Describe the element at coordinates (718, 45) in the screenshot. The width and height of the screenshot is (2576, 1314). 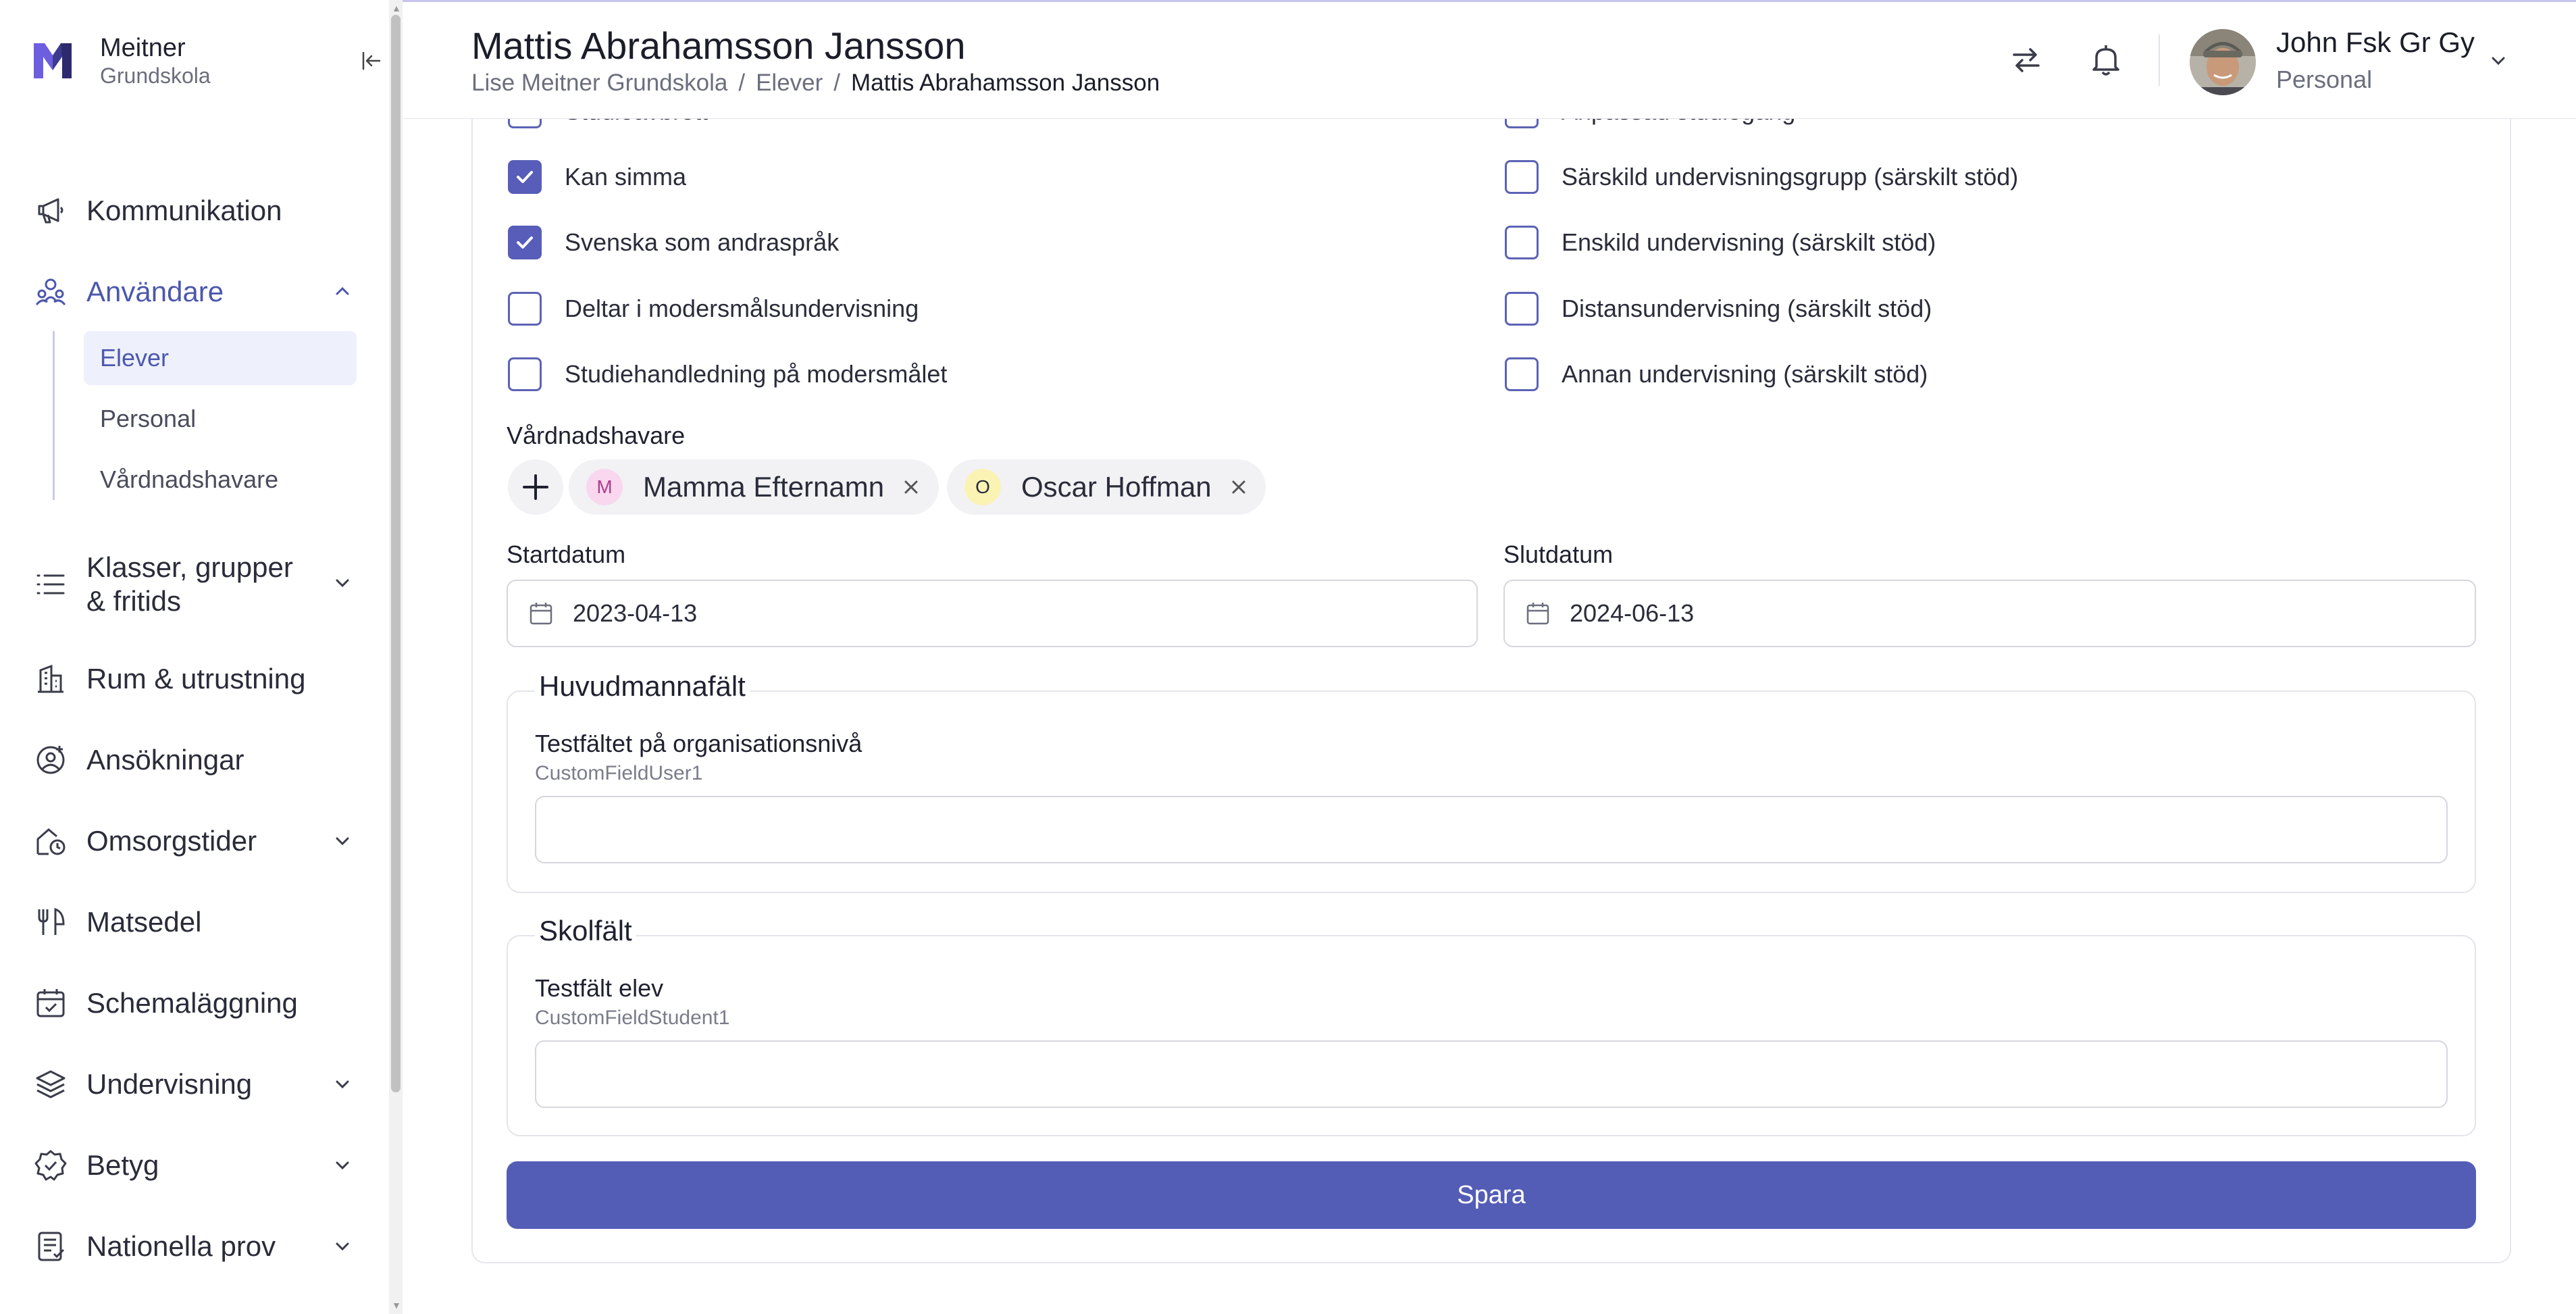
I see `page-title: Mattis Abrahamsson Jansson` at that location.